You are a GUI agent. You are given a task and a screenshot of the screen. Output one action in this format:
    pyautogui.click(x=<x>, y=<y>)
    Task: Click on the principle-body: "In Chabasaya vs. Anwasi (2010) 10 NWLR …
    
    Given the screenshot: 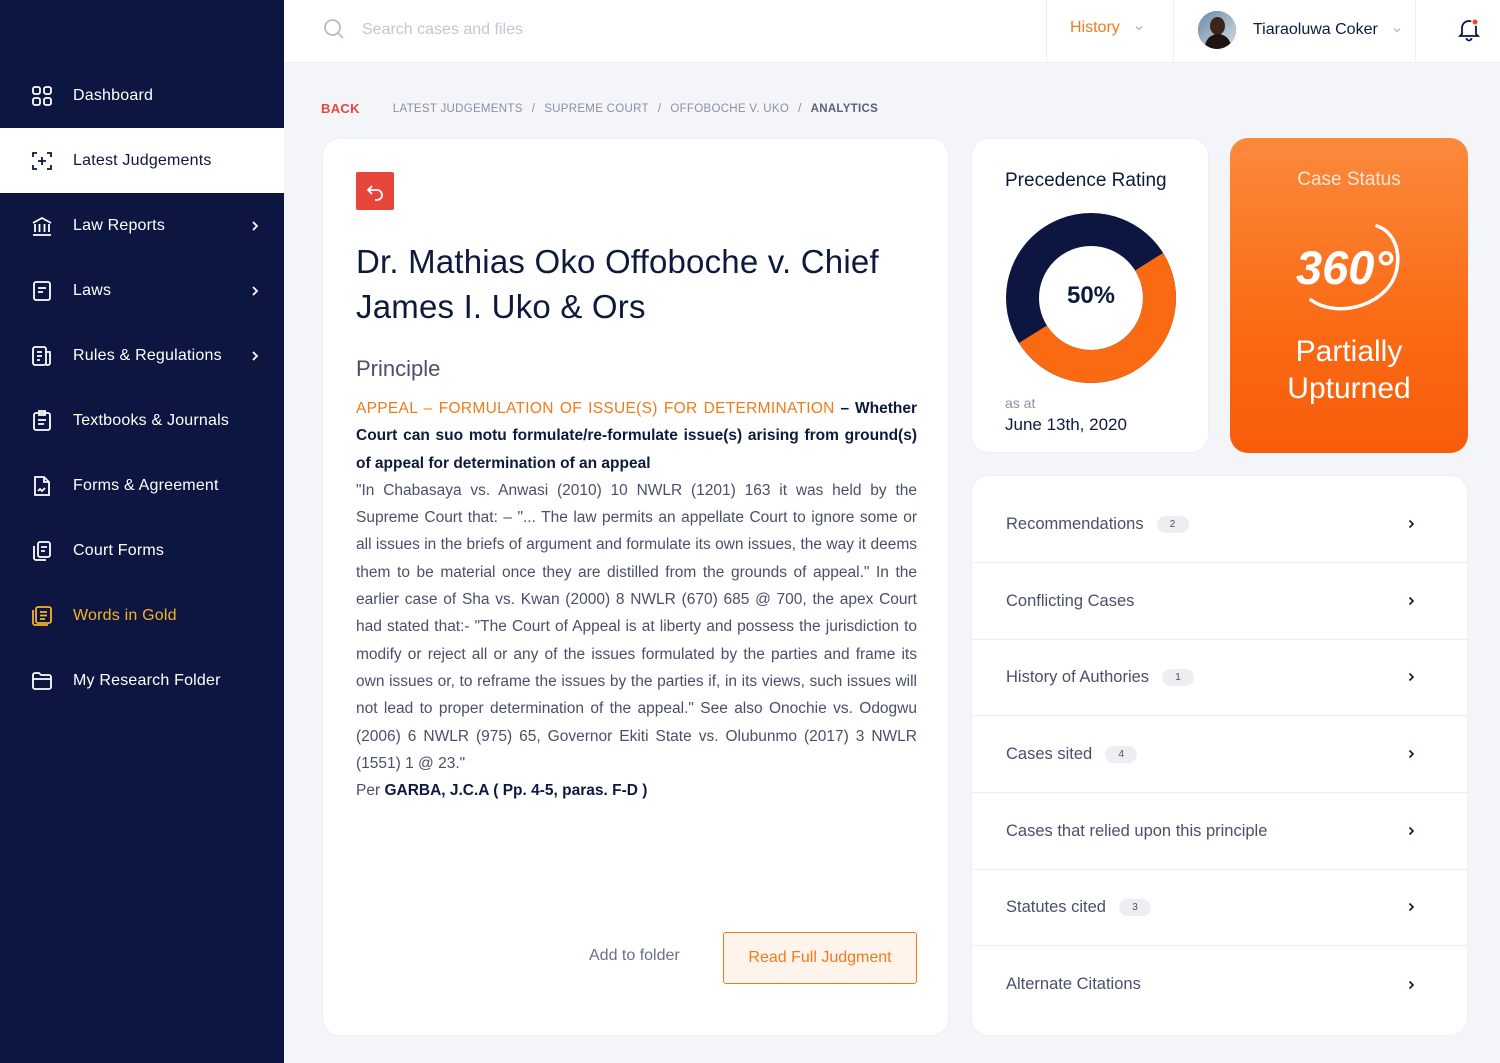 What is the action you would take?
    pyautogui.click(x=636, y=626)
    